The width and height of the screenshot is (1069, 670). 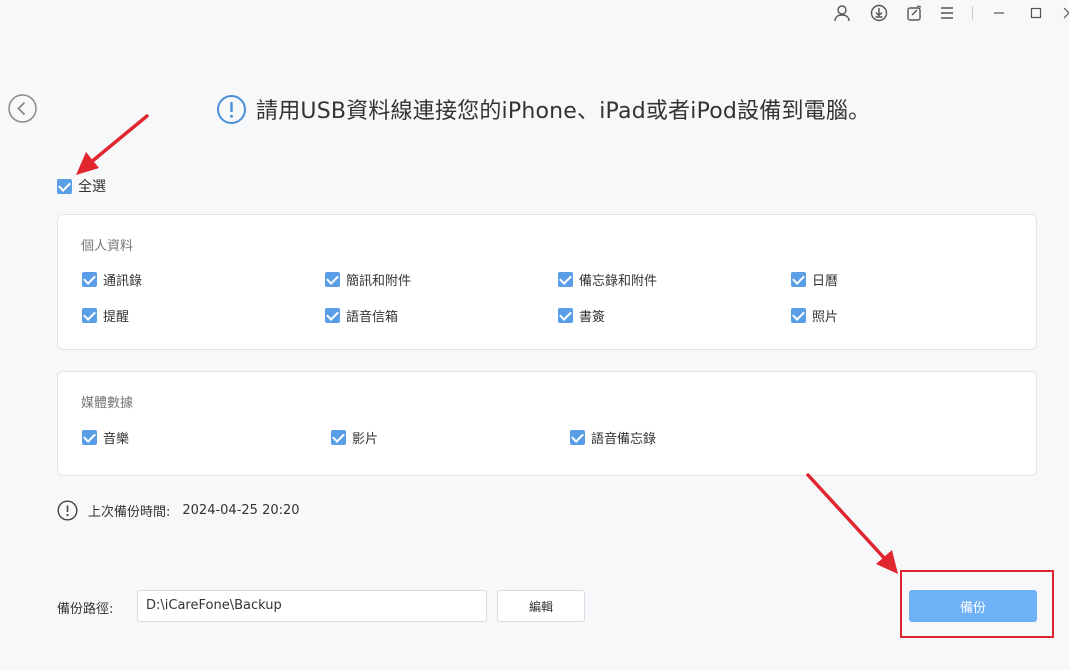 I want to click on checkbox-label: 通訊錄, so click(x=123, y=281).